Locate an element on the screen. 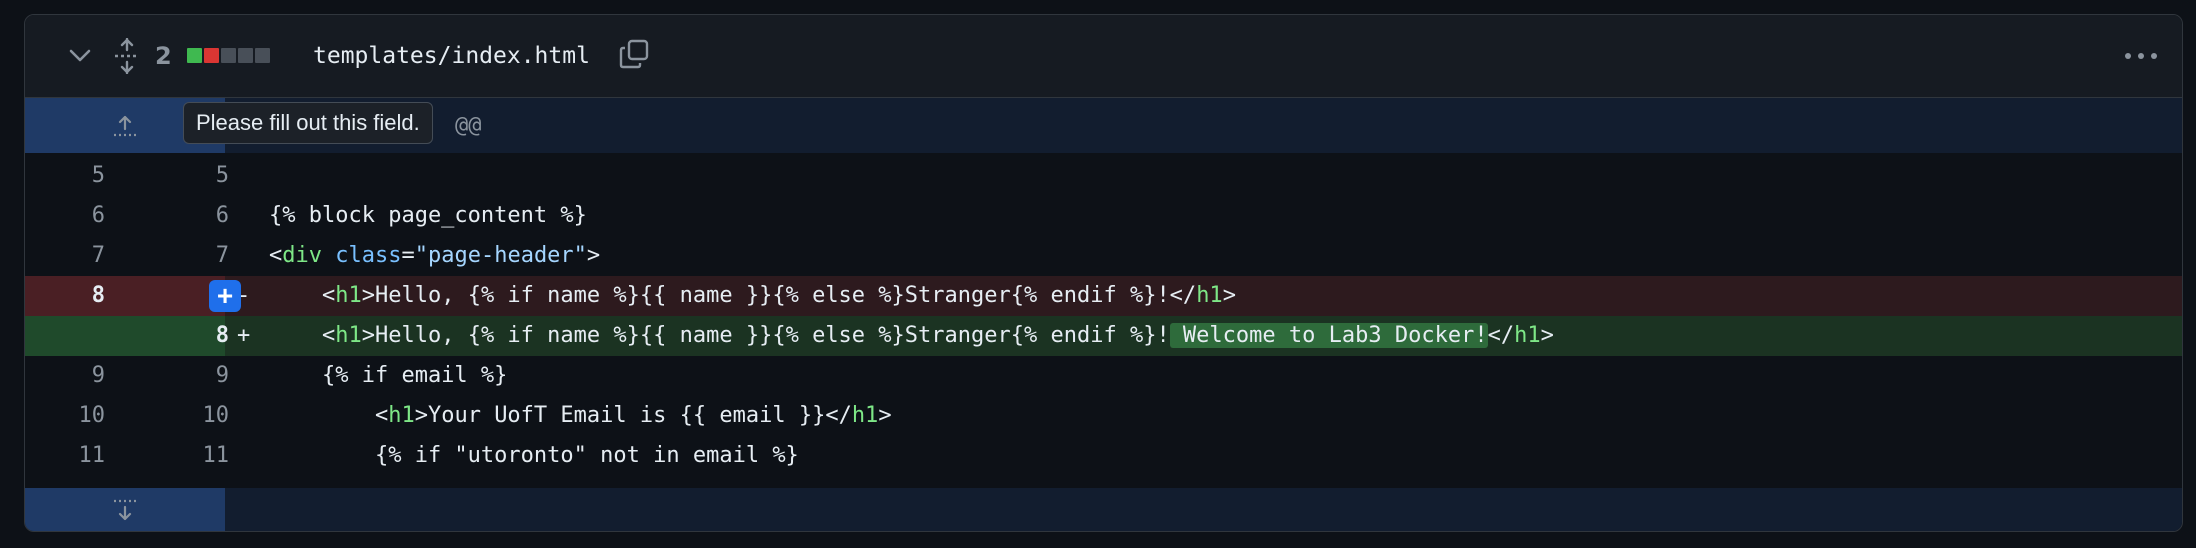 The image size is (2196, 548). diff-line-context: 6 6 {% block page_content %} is located at coordinates (1103, 216).